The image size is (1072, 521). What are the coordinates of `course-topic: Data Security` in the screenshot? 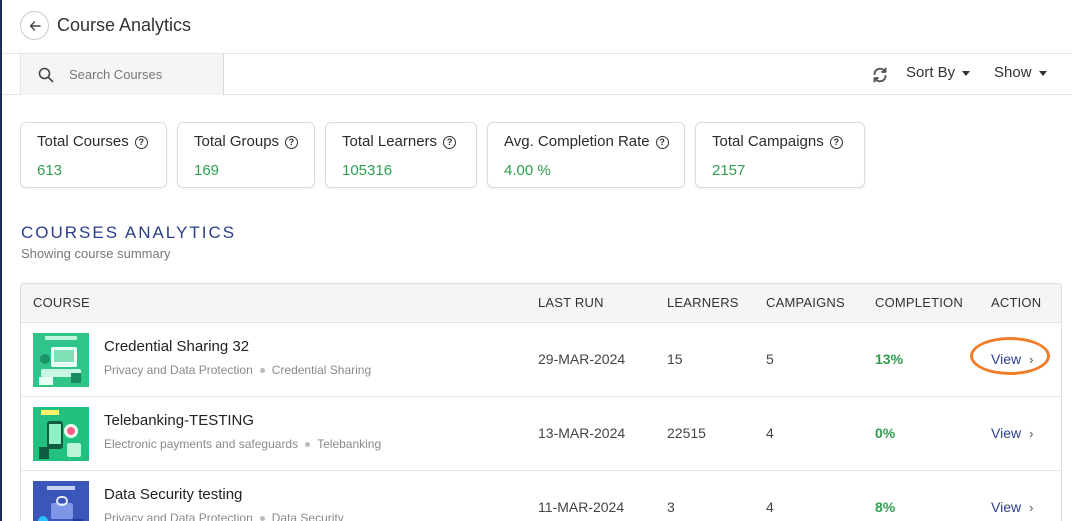 It's located at (307, 516).